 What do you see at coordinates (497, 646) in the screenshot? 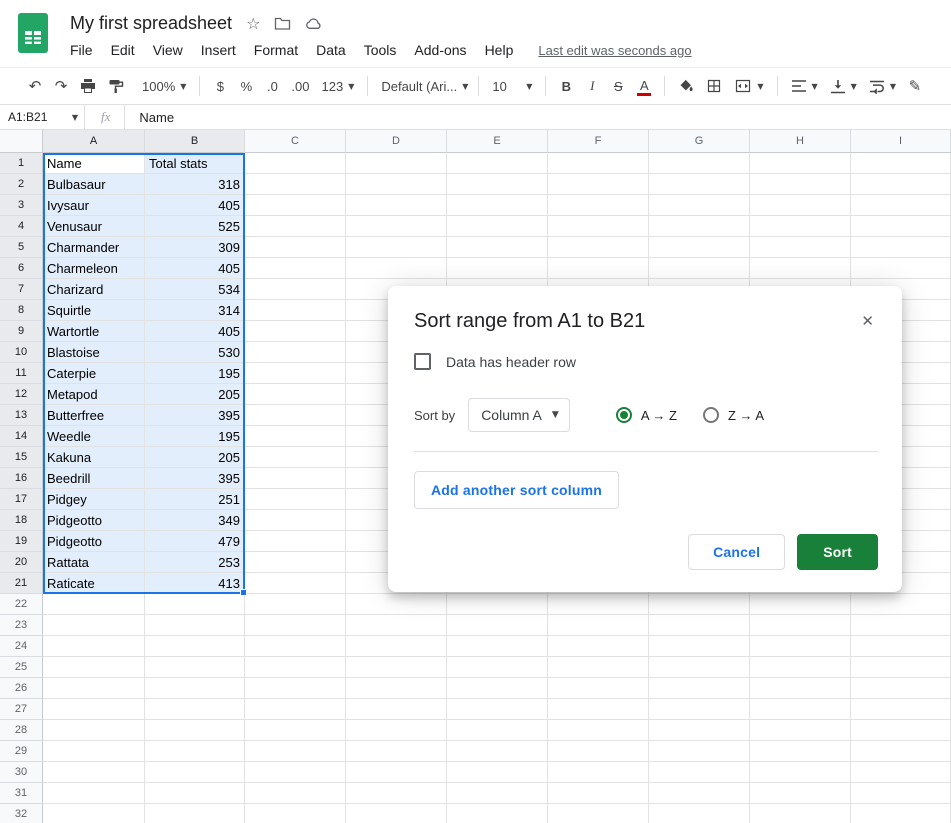
I see `cell-E24` at bounding box center [497, 646].